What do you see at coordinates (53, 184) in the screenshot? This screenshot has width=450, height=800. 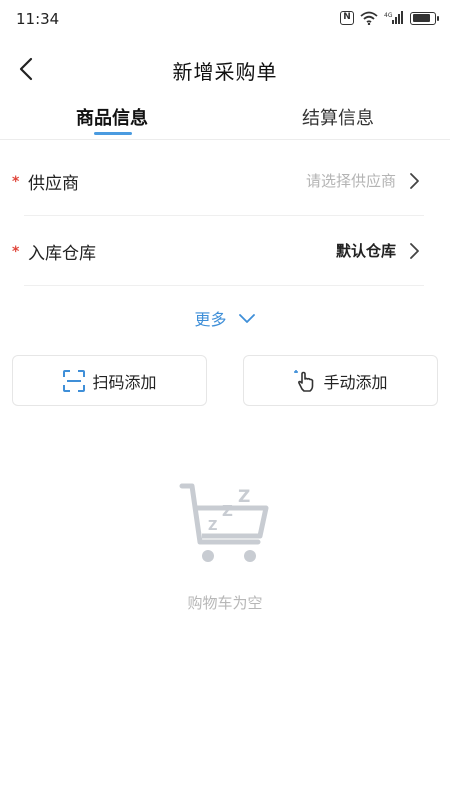 I see `supplier-label: 供应商` at bounding box center [53, 184].